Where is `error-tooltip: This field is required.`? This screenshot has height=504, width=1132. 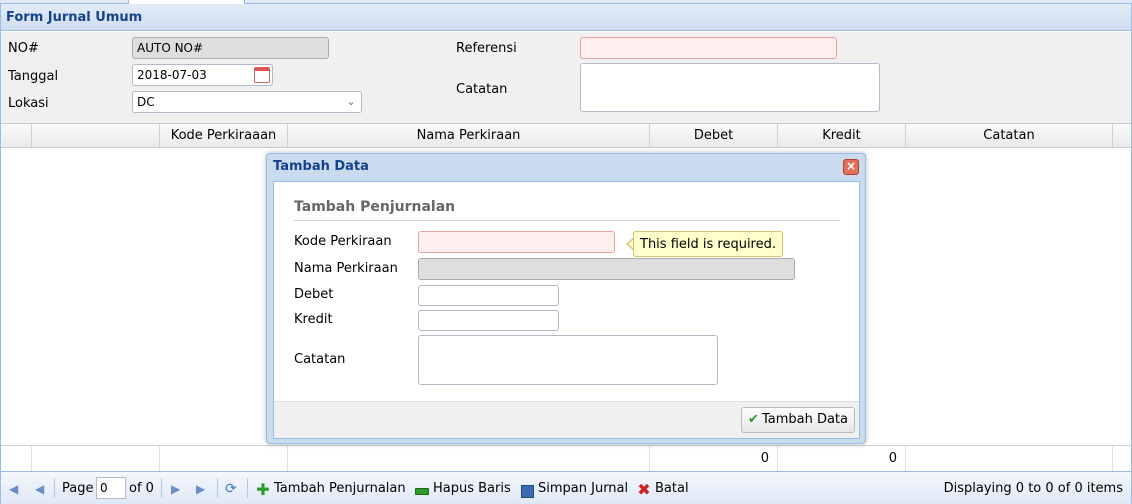
error-tooltip: This field is required. is located at coordinates (708, 244).